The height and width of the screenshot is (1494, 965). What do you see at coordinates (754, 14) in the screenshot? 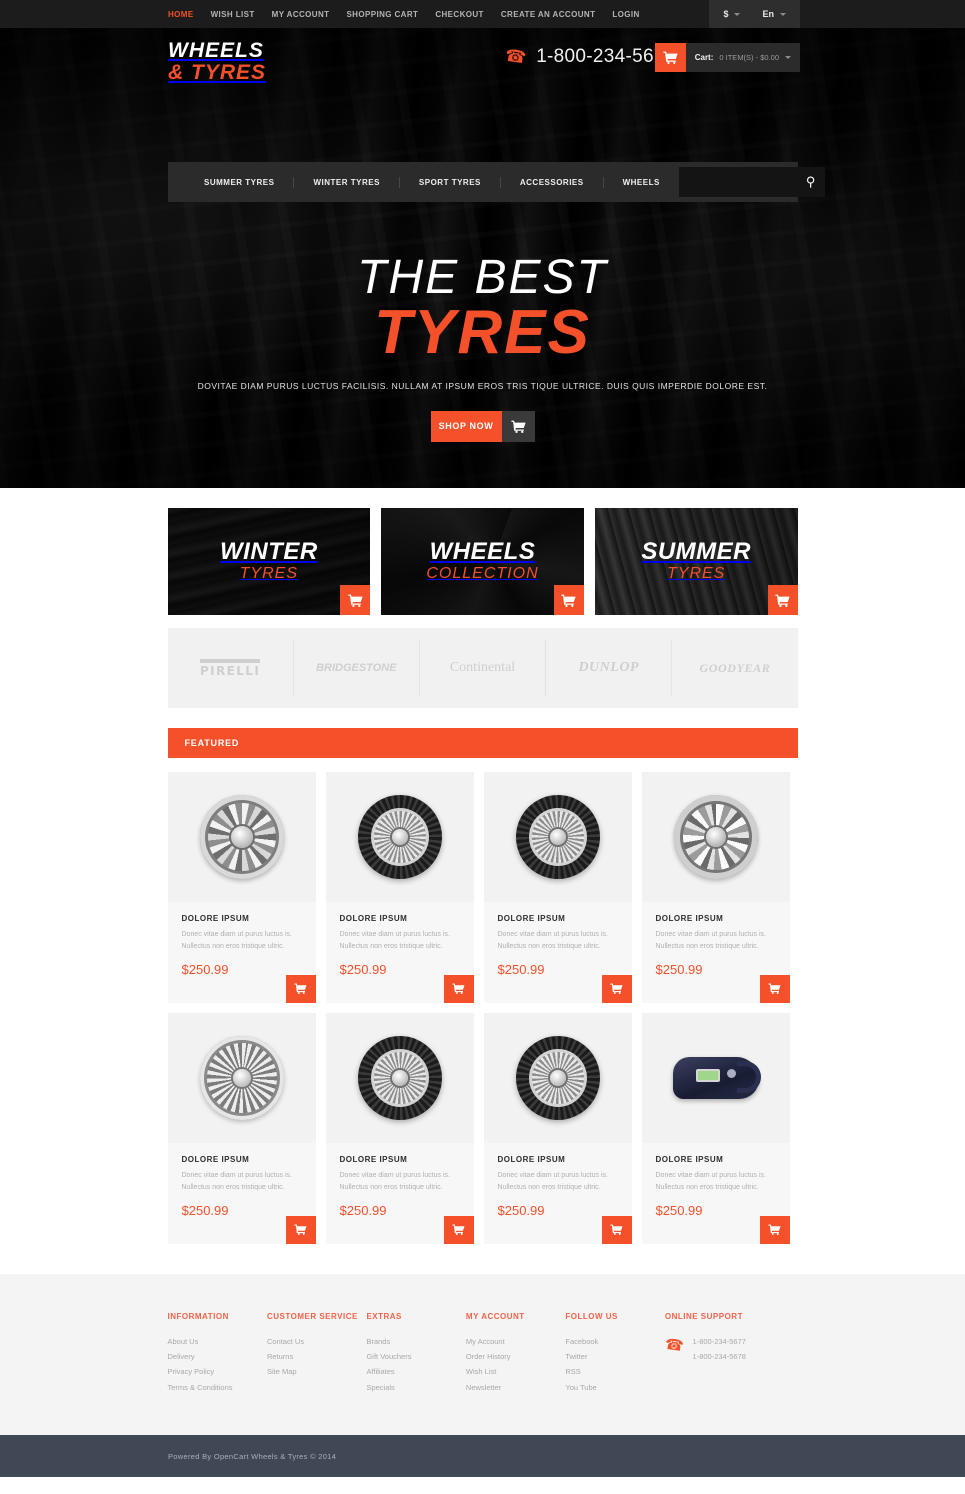
I see `locale-controls: $ En` at bounding box center [754, 14].